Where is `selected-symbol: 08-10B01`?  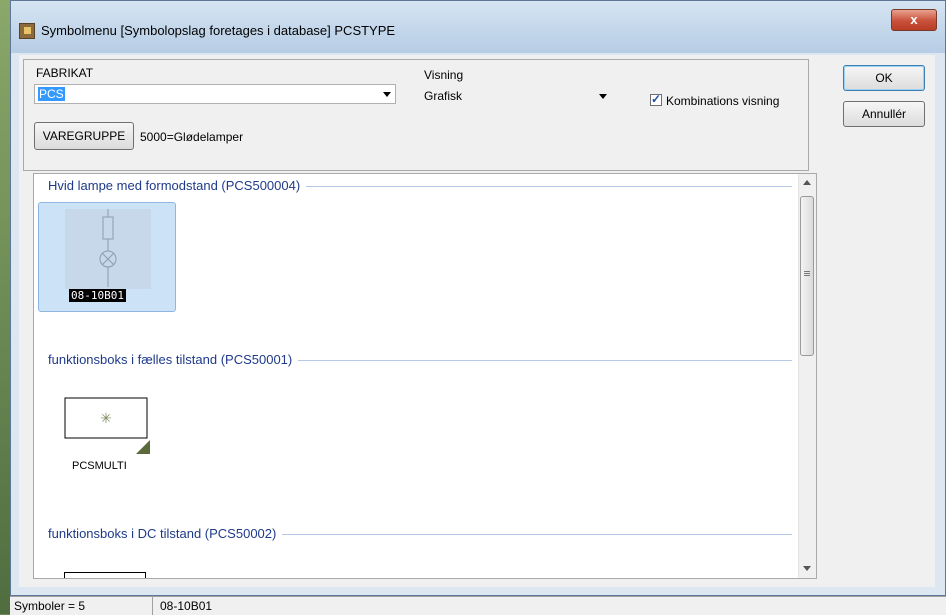 selected-symbol: 08-10B01 is located at coordinates (186, 606).